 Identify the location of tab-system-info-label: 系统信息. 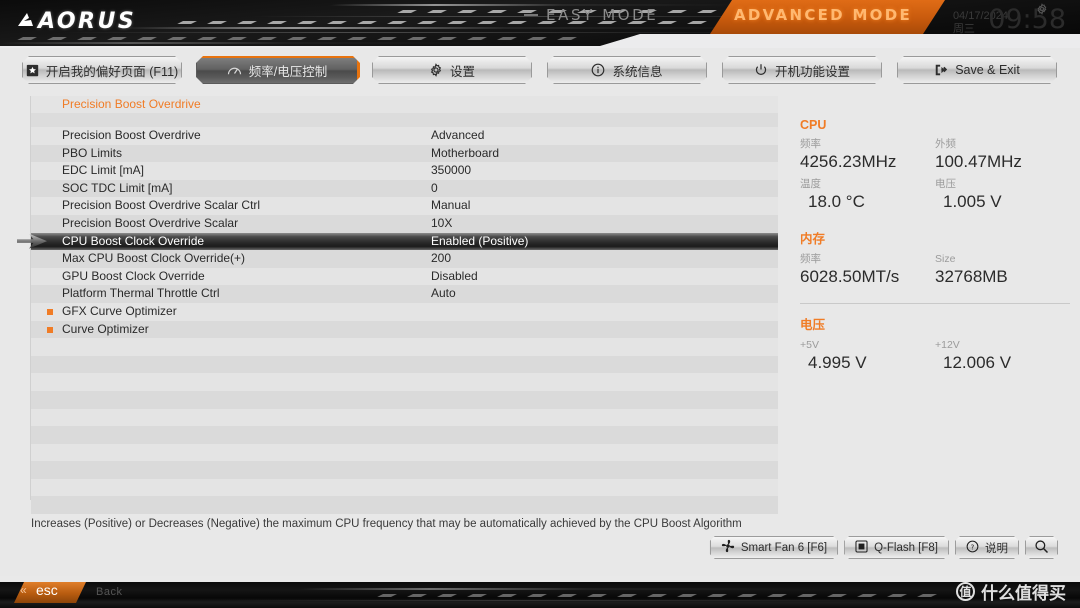
(637, 71).